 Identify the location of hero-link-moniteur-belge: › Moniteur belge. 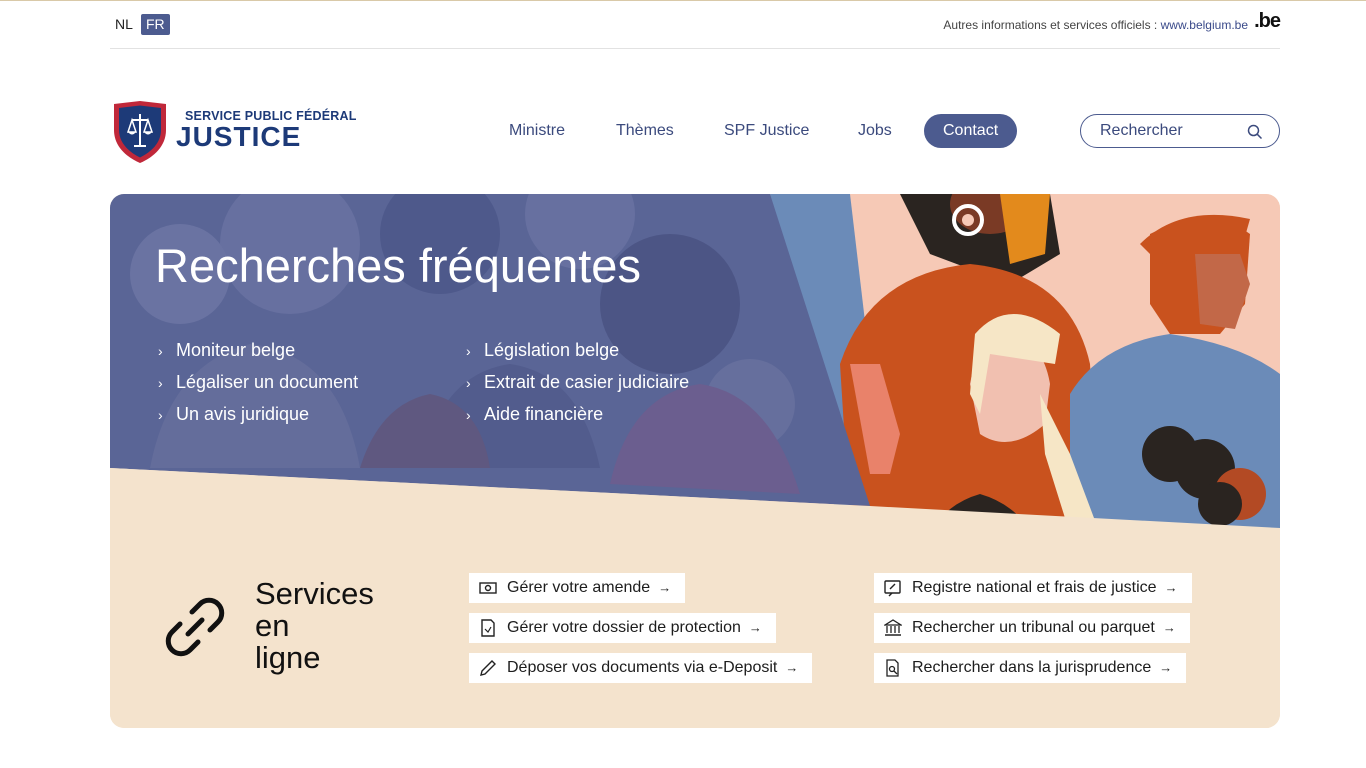
(226, 350).